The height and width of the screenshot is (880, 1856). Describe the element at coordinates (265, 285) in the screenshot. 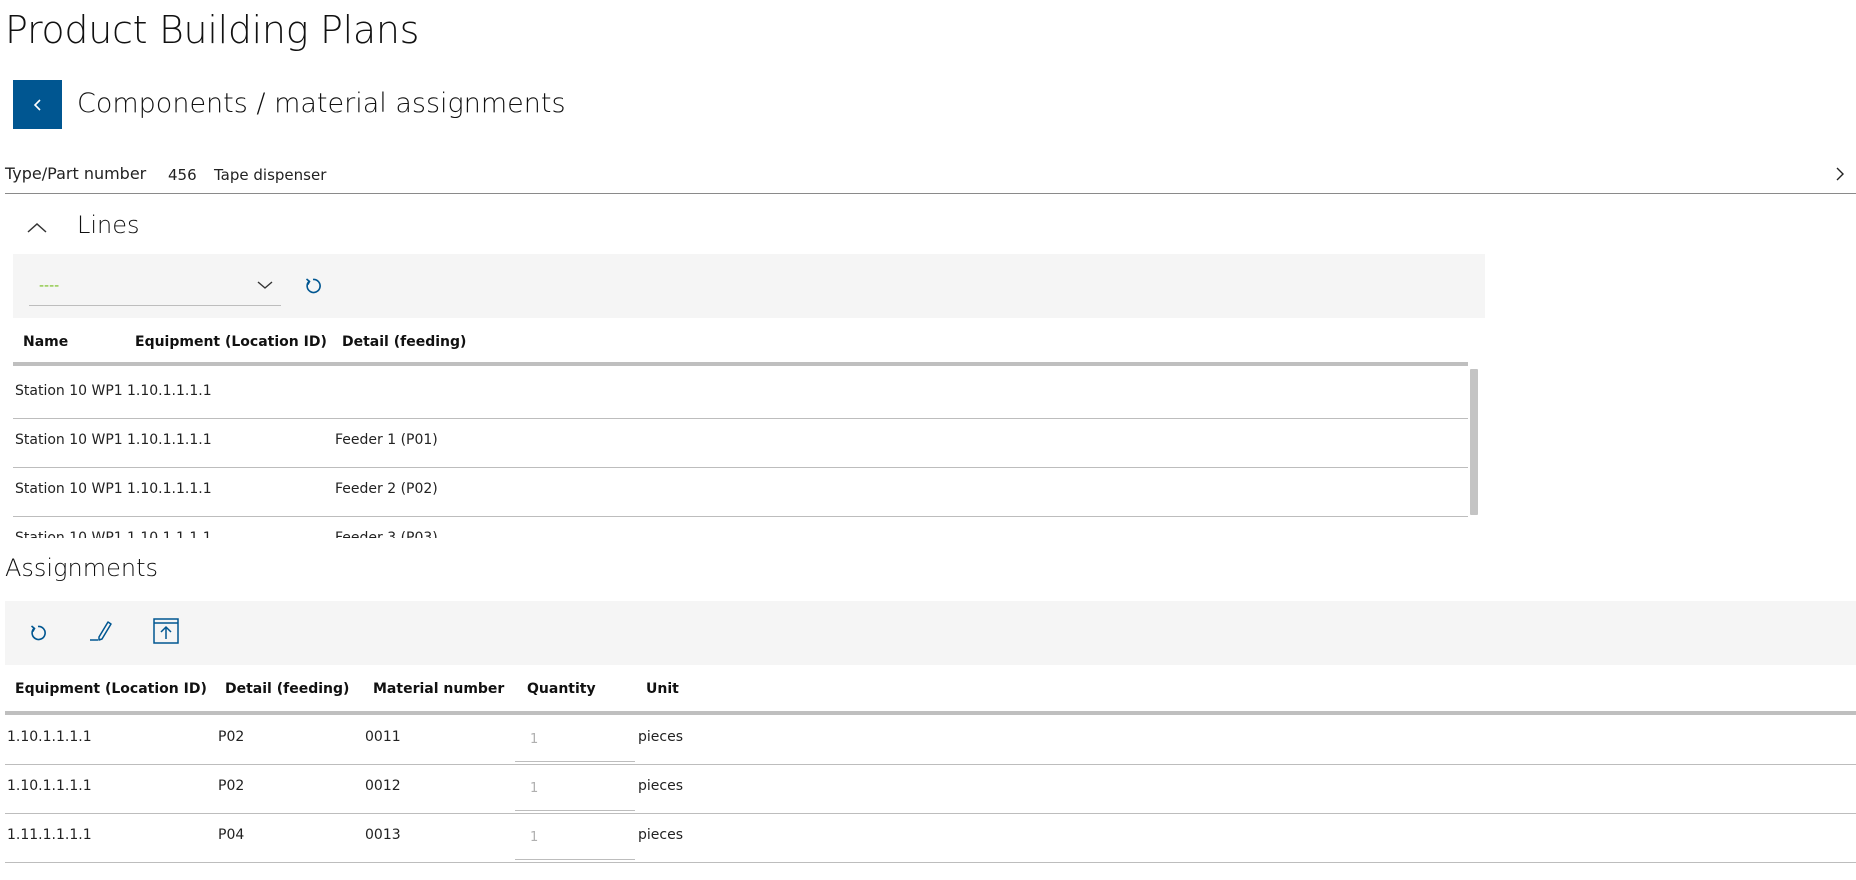

I see `chevron-down-icon` at that location.